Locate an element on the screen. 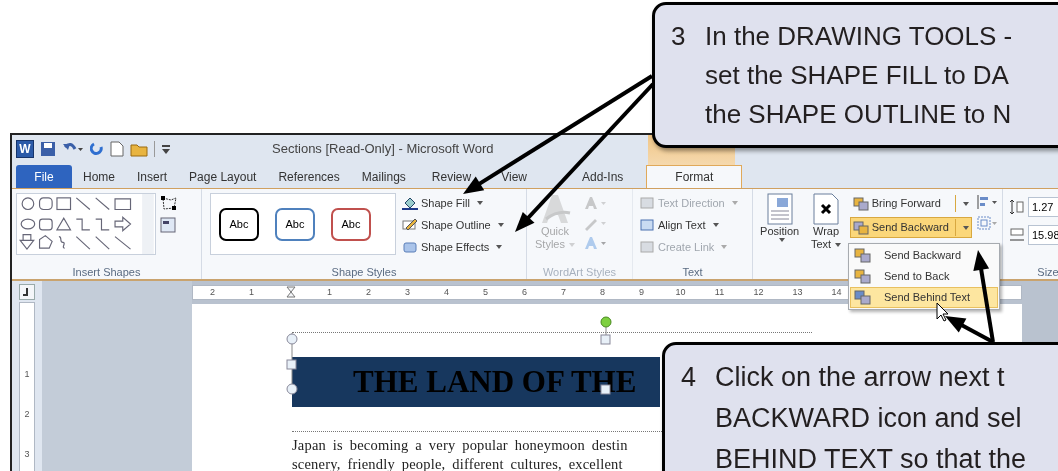 The height and width of the screenshot is (471, 1058). menu-item: Send Behind Text is located at coordinates (924, 297).